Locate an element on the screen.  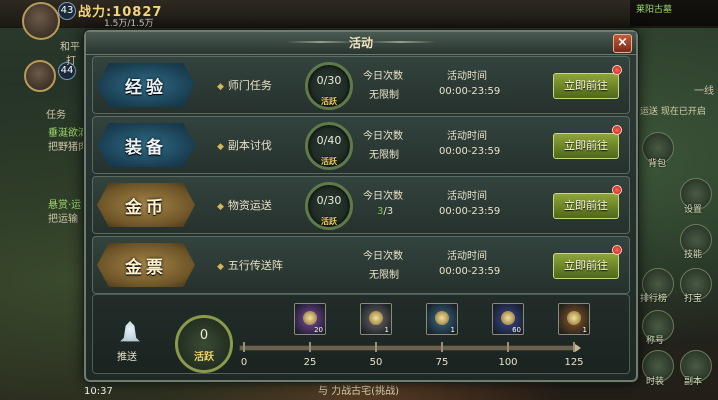
activity-row: 金票 ◆ 五行传送阵 今日次数 无限制 活动时间 00:00-23:59 立即前往 is located at coordinates (361, 265).